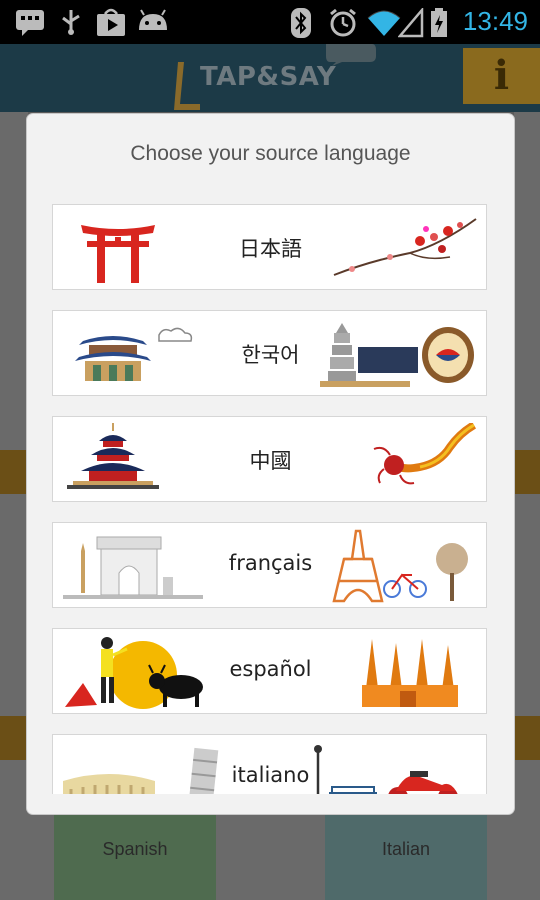 This screenshot has height=900, width=540. What do you see at coordinates (14, 506) in the screenshot?
I see `background-panel-left` at bounding box center [14, 506].